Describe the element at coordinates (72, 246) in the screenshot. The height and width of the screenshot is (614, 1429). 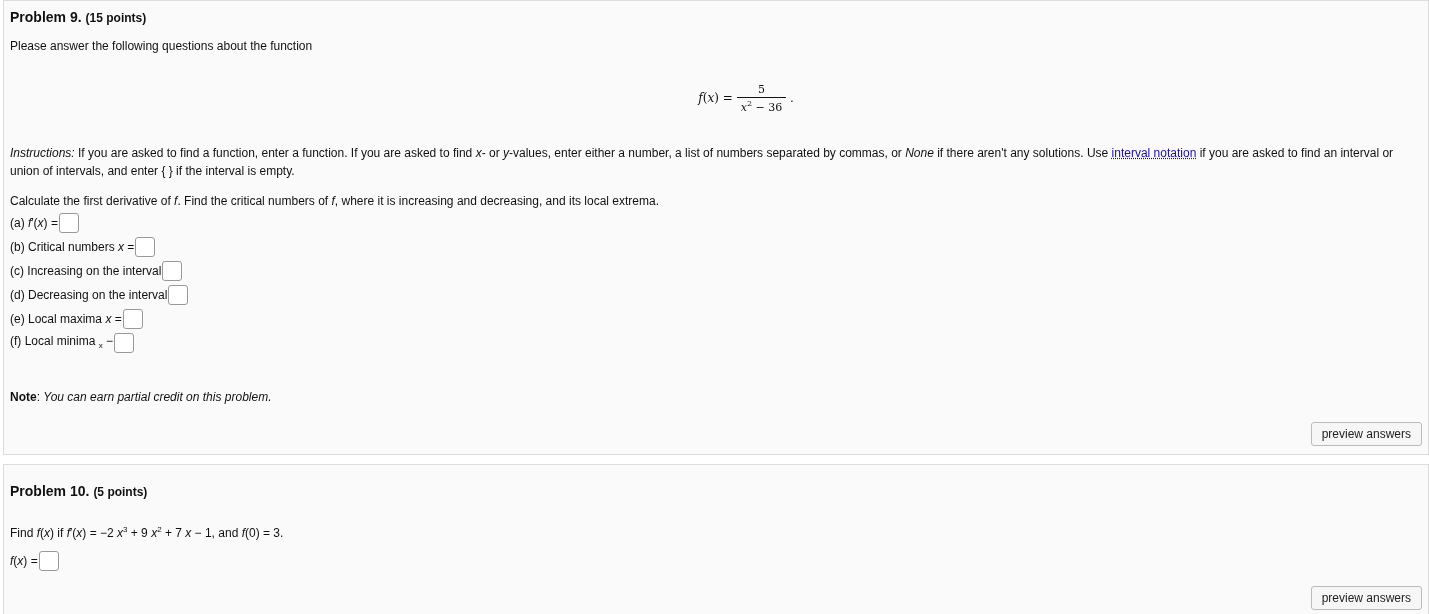
I see `answer-label: (b) Critical numbers x =` at that location.